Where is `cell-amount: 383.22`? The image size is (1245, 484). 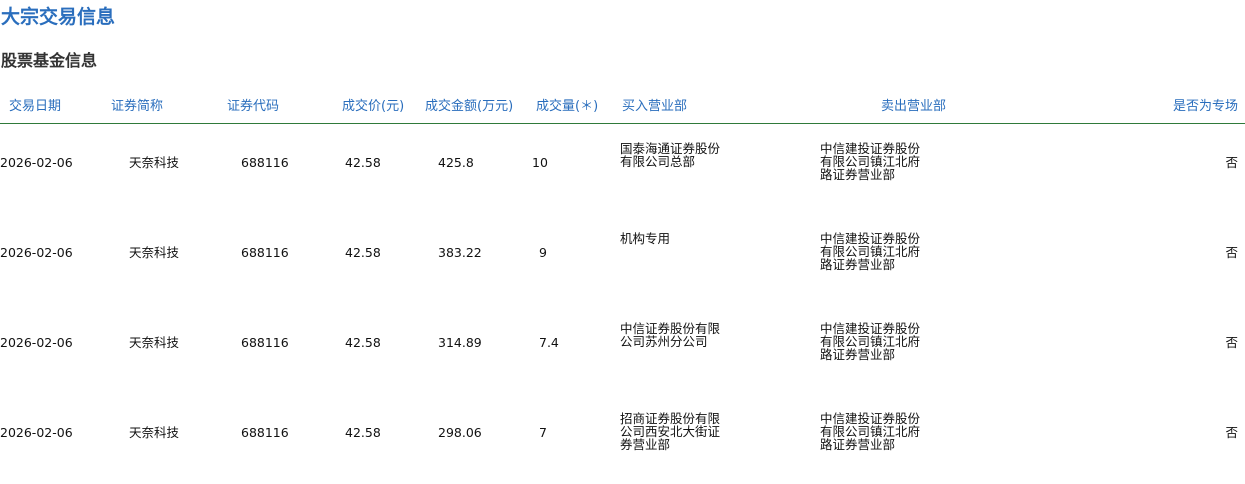 cell-amount: 383.22 is located at coordinates (460, 252).